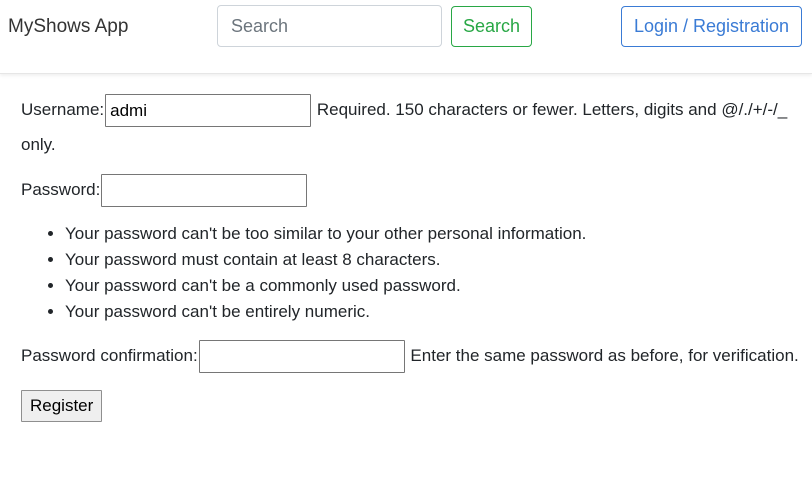 The height and width of the screenshot is (498, 812). I want to click on search-input, so click(329, 26).